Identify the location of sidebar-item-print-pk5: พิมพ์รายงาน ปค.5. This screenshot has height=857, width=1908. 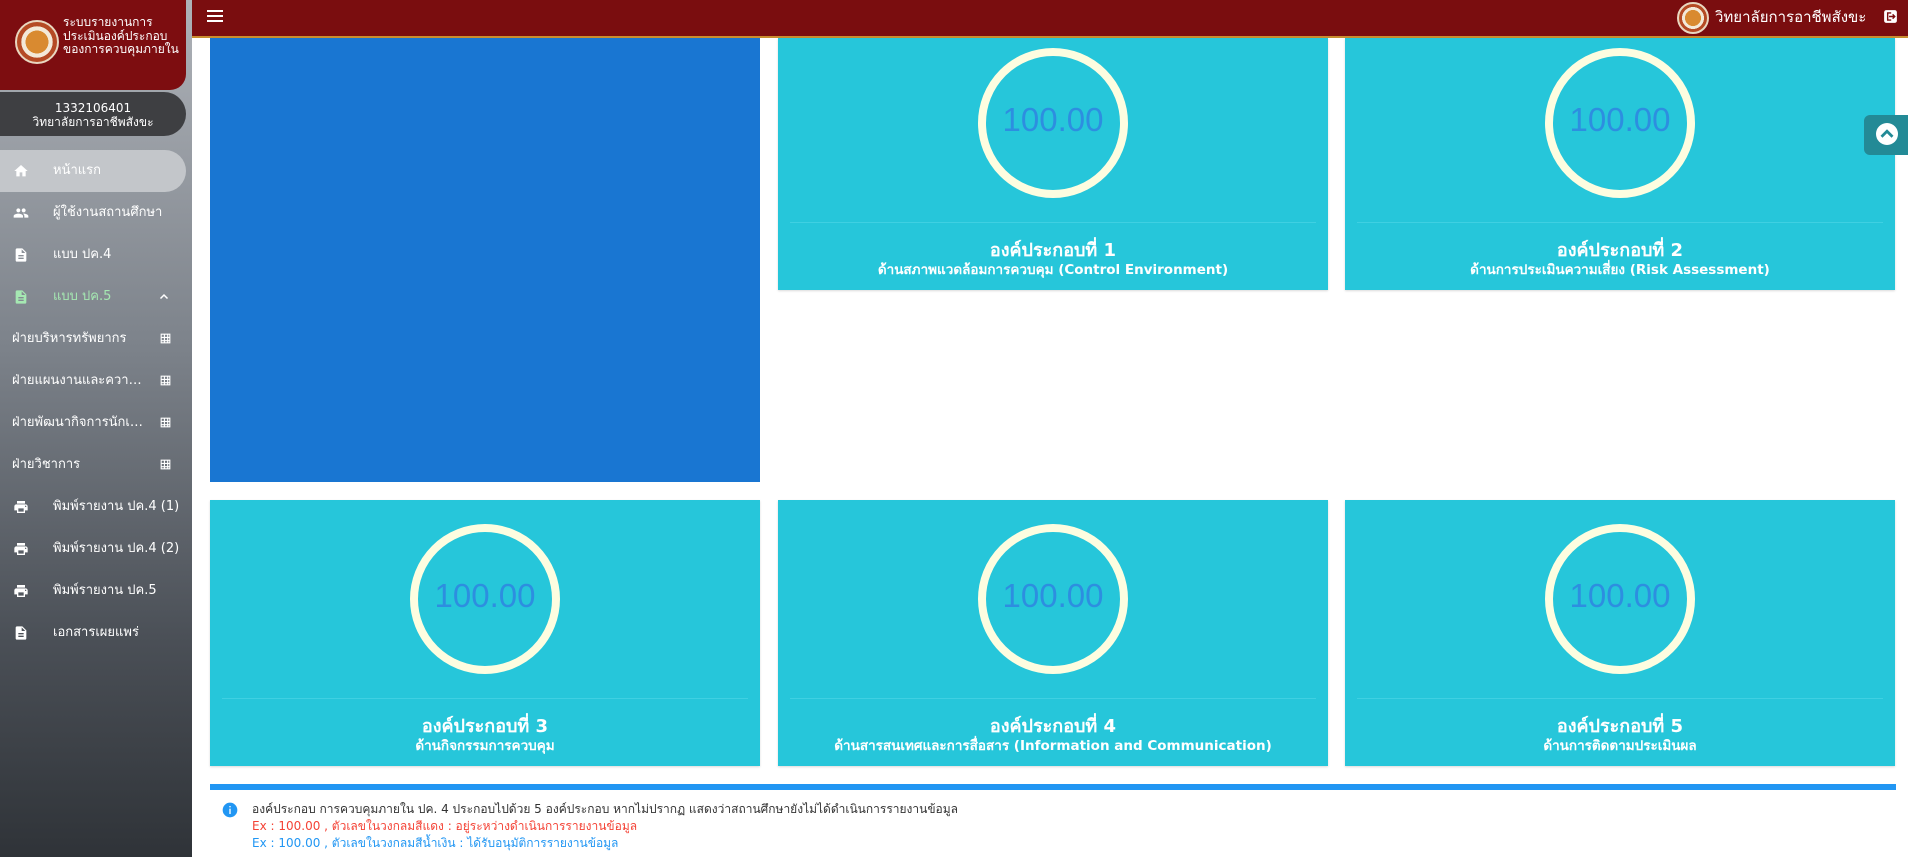
(96, 591).